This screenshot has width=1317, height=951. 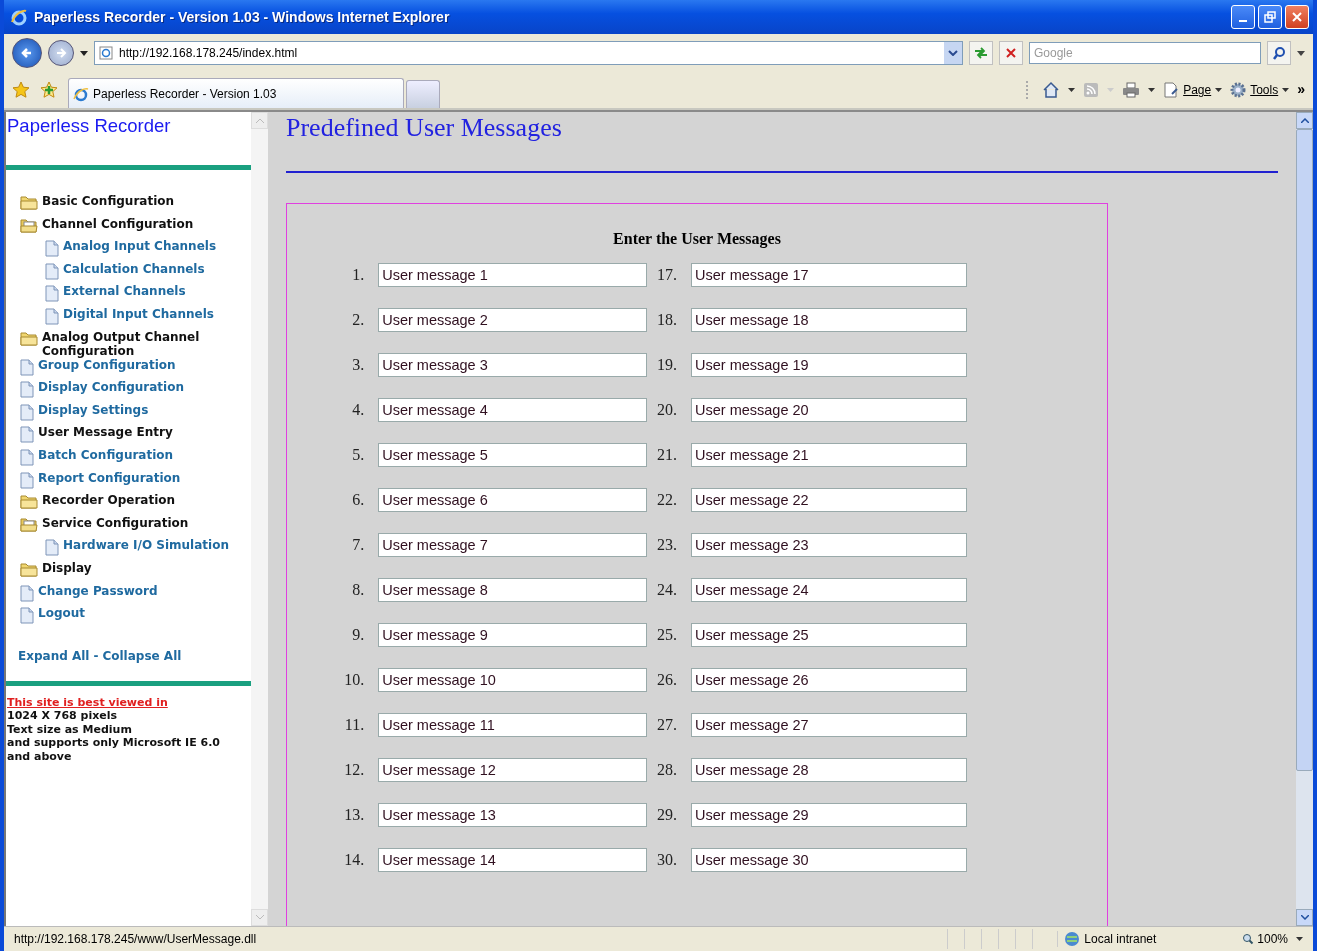 What do you see at coordinates (512, 815) in the screenshot?
I see `message-field: User message 13` at bounding box center [512, 815].